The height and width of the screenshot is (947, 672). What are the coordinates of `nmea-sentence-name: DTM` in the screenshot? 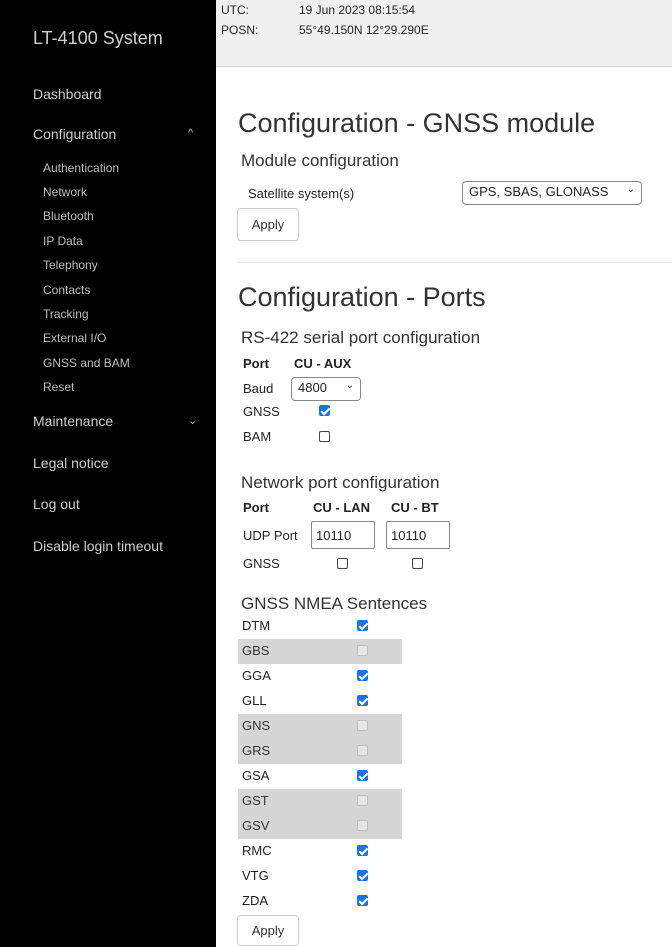 It's located at (256, 625).